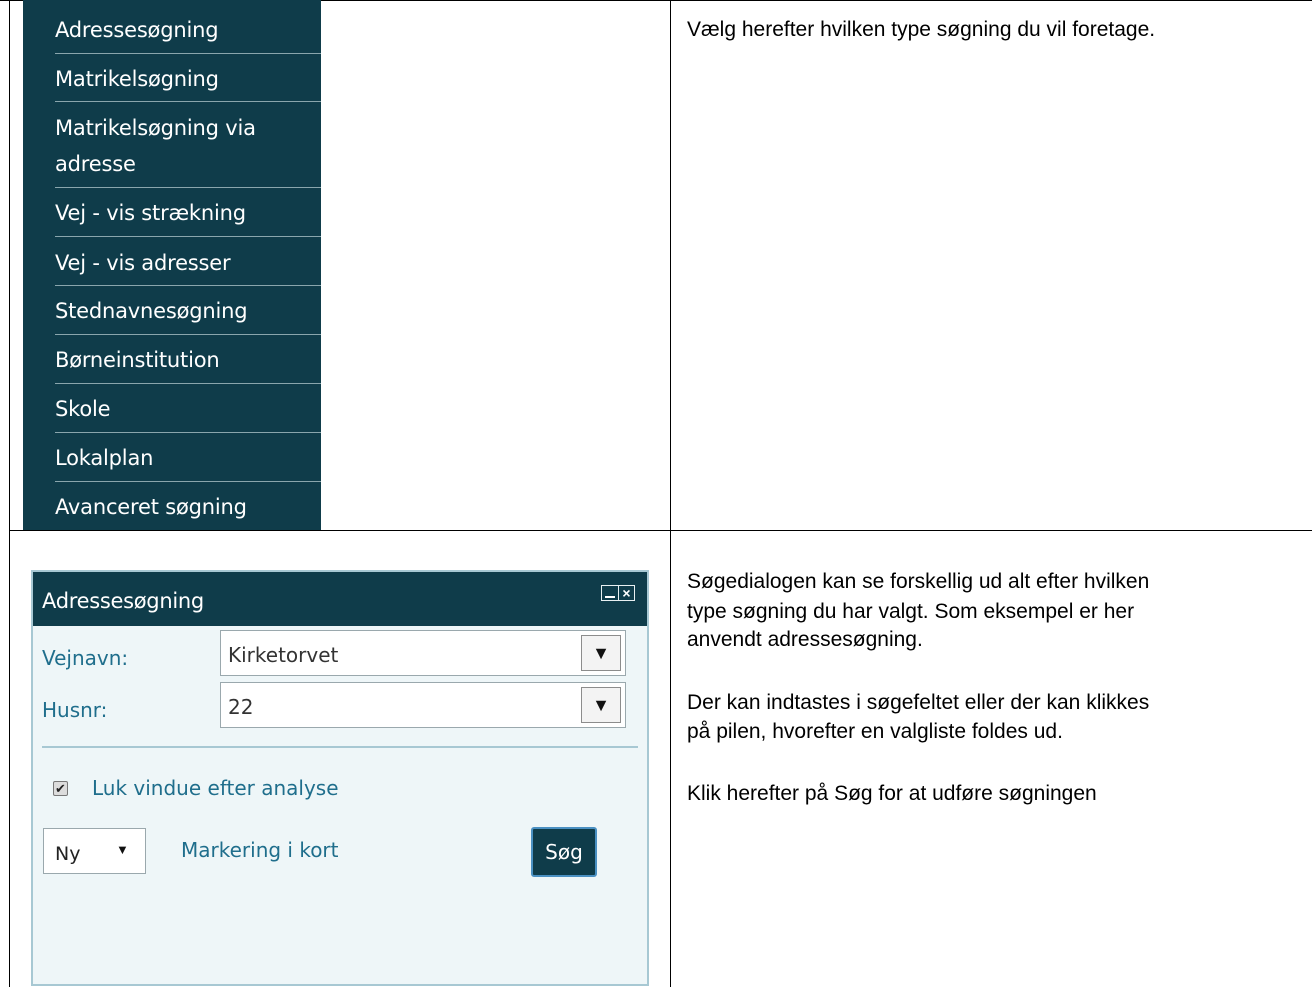 The width and height of the screenshot is (1312, 987). I want to click on close-icon: ×, so click(626, 593).